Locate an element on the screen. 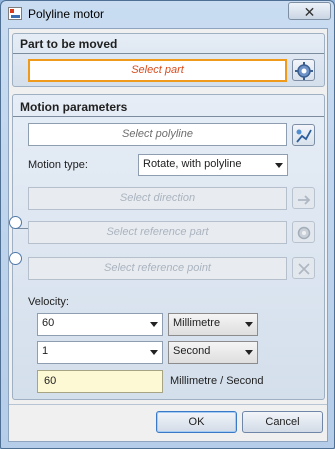 The width and height of the screenshot is (335, 449). reference-point-radio is located at coordinates (15, 258).